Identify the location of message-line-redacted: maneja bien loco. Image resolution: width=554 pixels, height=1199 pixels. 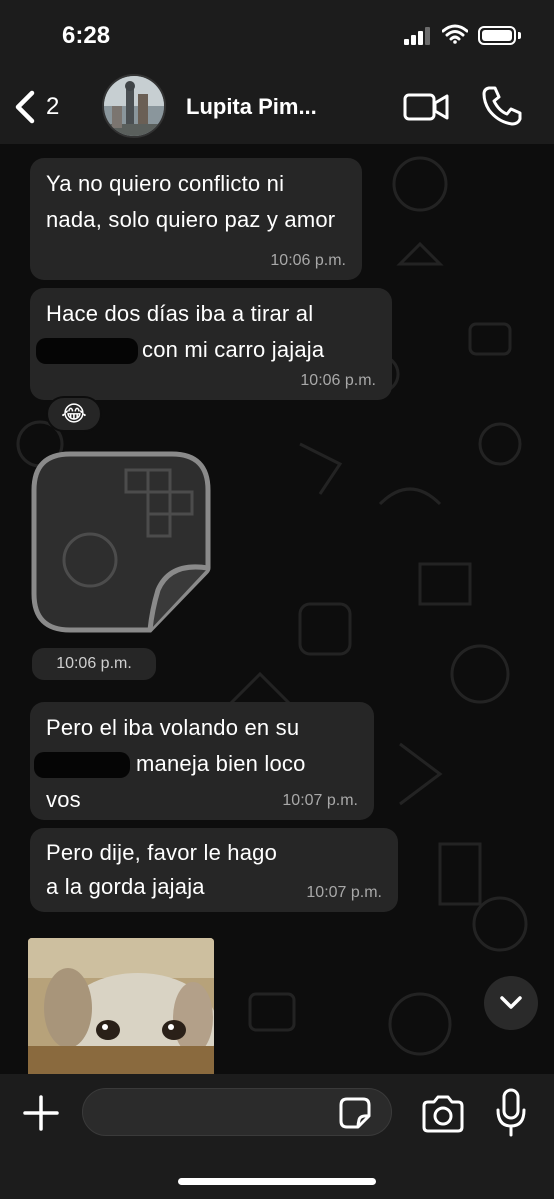
(197, 764).